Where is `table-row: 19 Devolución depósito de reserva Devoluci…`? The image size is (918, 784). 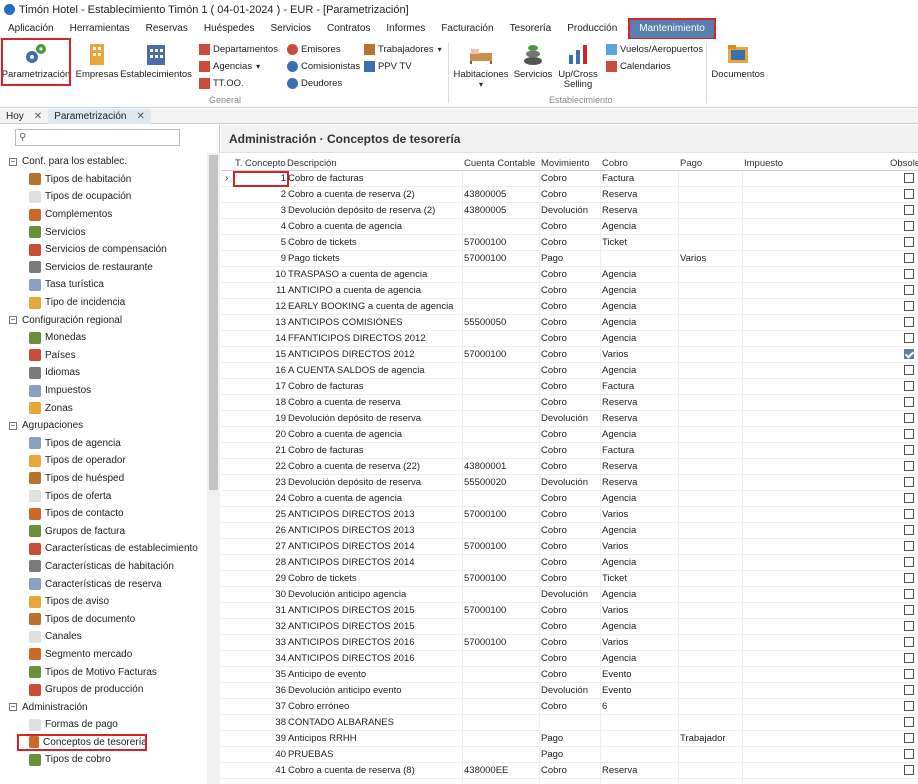 table-row: 19 Devolución depósito de reserva Devoluci… is located at coordinates (569, 419).